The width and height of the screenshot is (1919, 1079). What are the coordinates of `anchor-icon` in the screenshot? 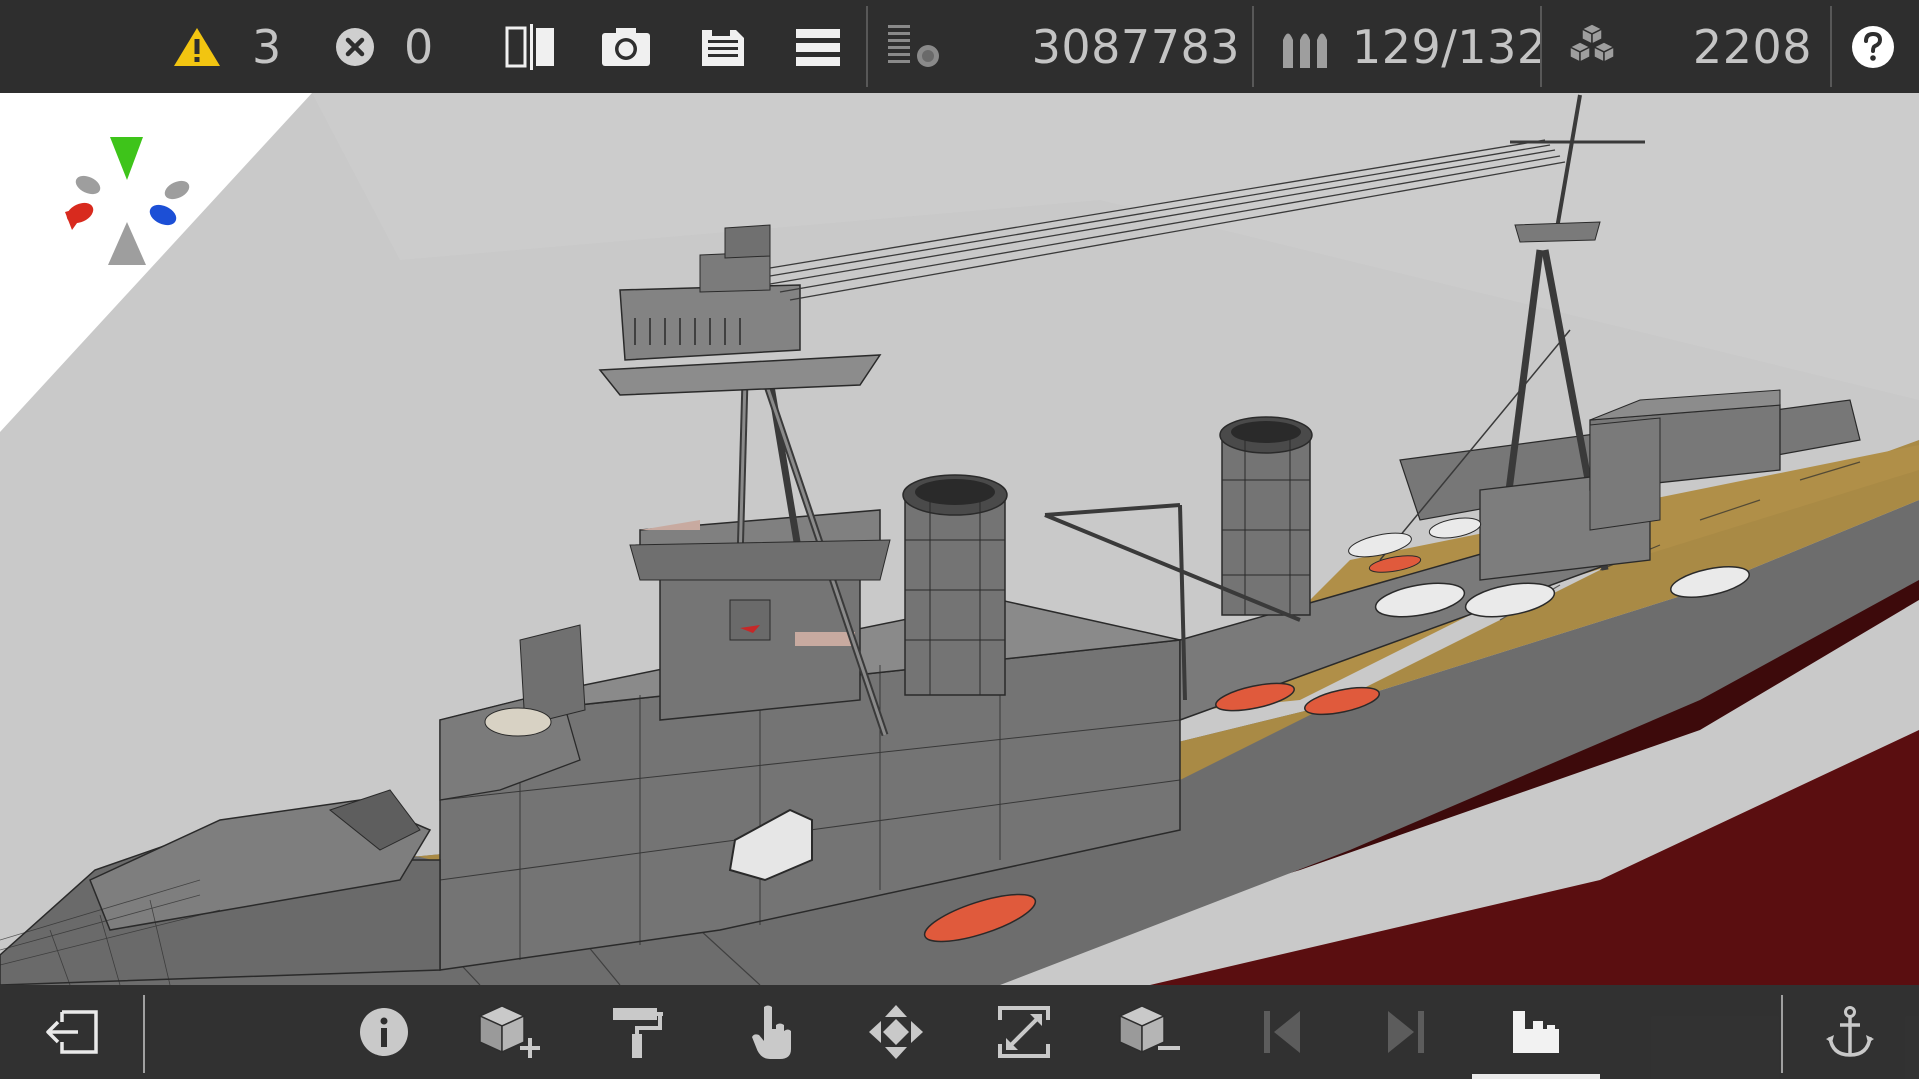 It's located at (1850, 1031).